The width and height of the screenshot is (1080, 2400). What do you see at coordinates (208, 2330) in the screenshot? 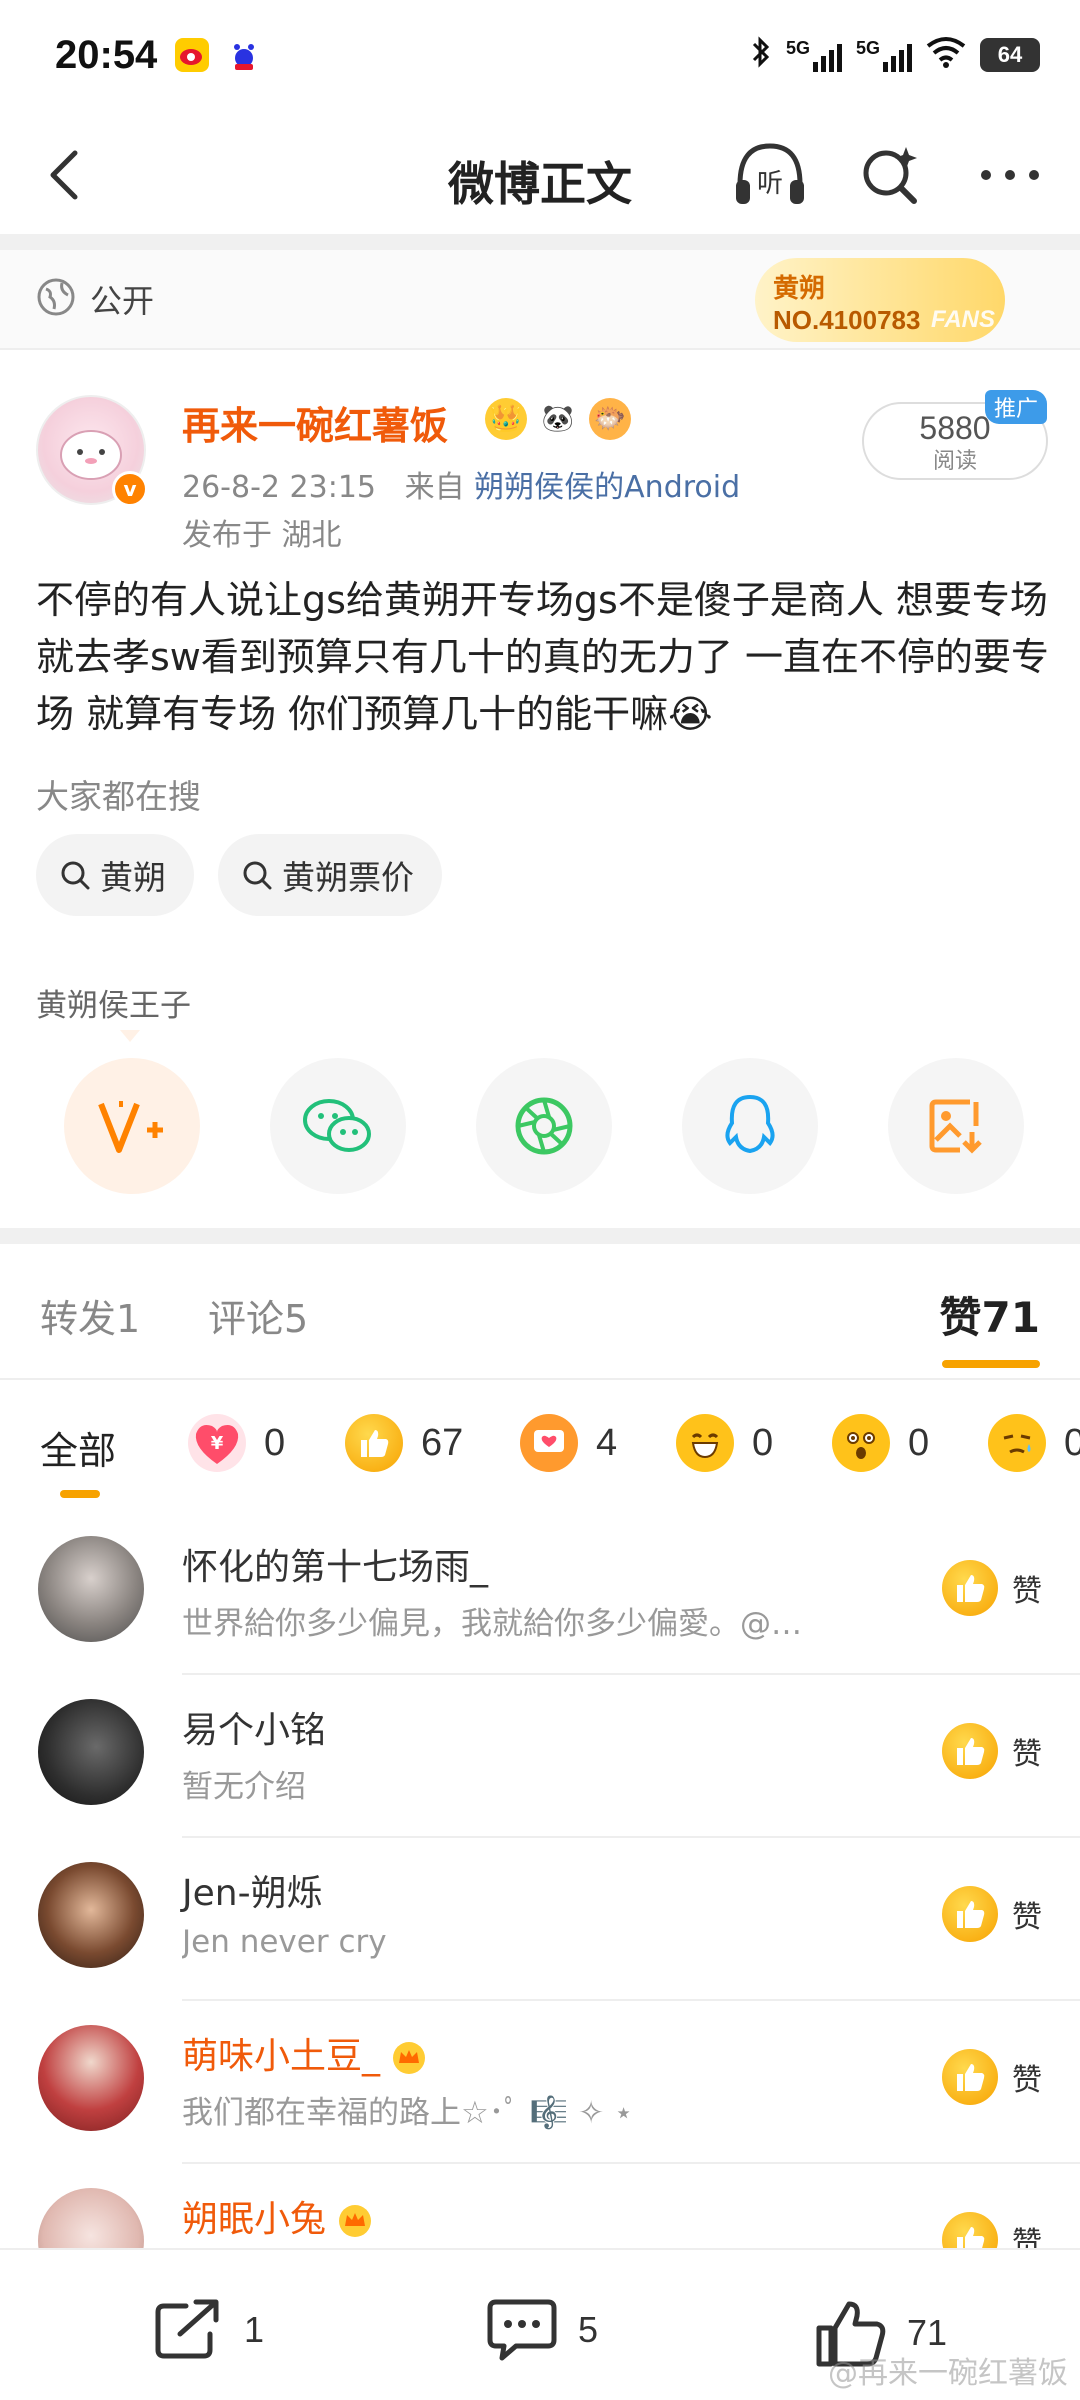
I see `repost-button: 1` at bounding box center [208, 2330].